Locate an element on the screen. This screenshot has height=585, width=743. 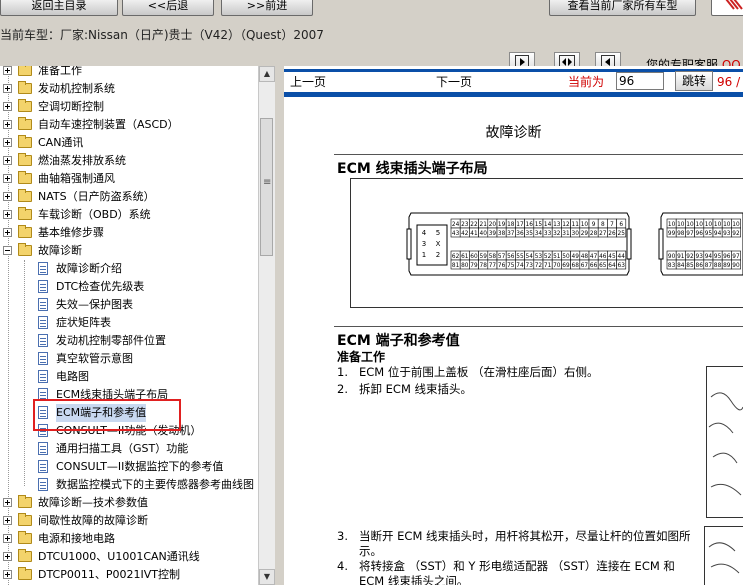
view-all-models-button: 查看当前厂家所有车型 is located at coordinates (622, 8).